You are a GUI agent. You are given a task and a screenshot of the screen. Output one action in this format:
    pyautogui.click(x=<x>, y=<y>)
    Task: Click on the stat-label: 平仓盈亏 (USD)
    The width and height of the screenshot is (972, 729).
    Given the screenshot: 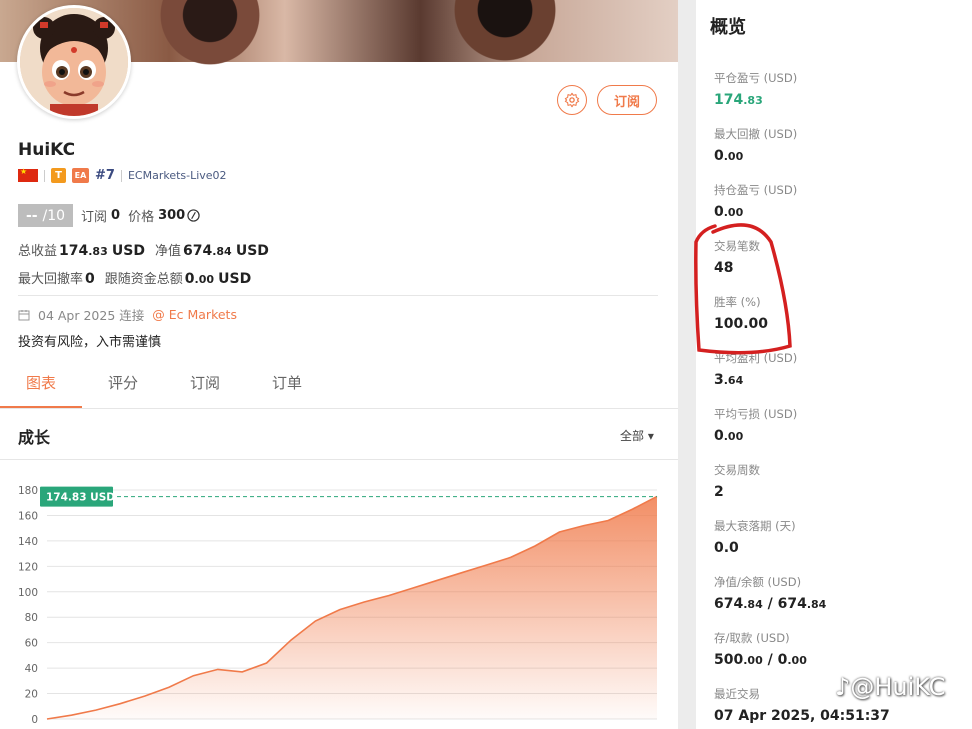 What is the action you would take?
    pyautogui.click(x=756, y=78)
    